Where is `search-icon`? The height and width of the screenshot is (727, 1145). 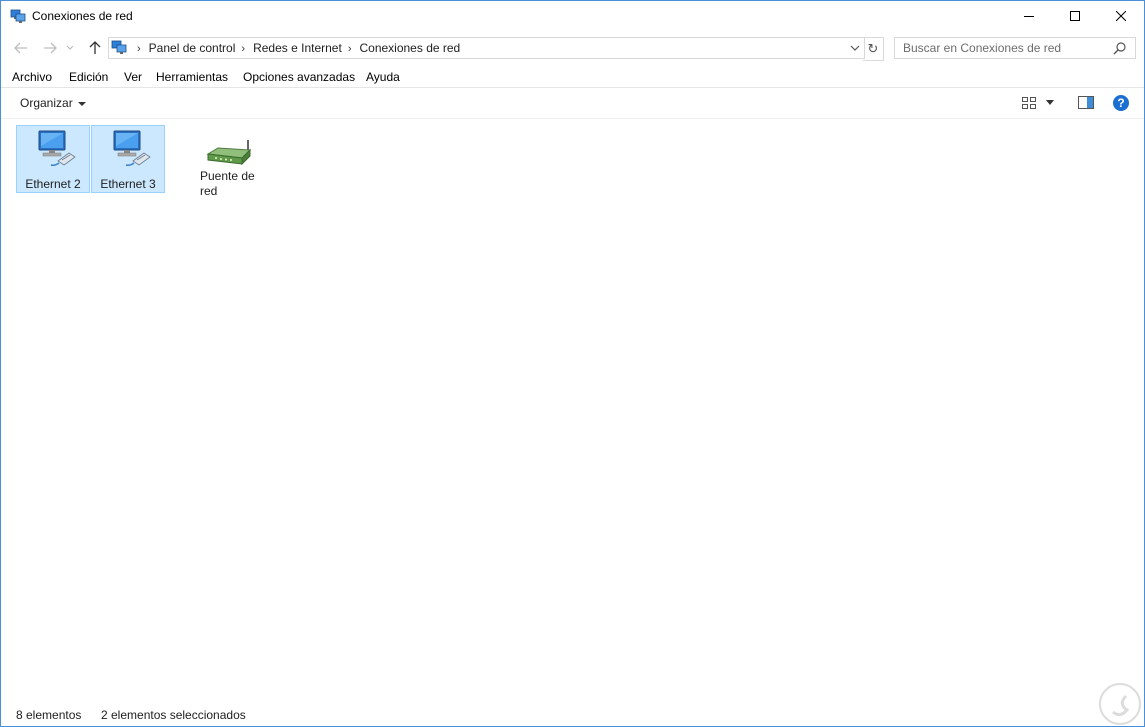 search-icon is located at coordinates (1120, 48).